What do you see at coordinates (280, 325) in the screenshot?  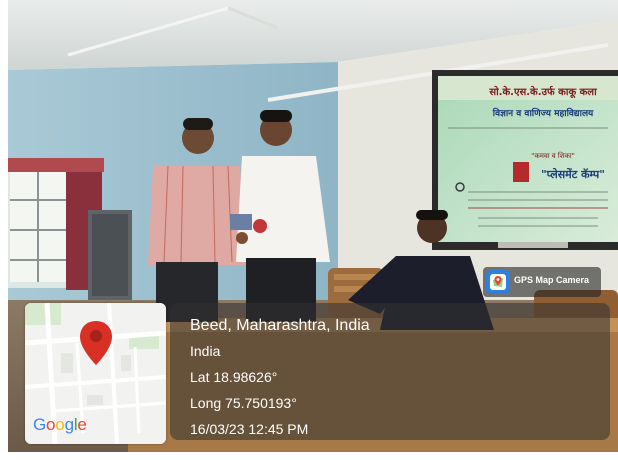 I see `place-name: Beed, Maharashtra, India` at bounding box center [280, 325].